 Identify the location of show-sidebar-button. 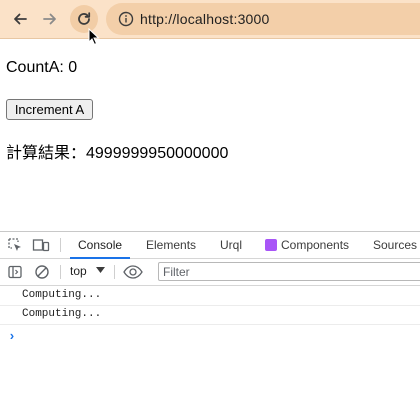
(15, 272).